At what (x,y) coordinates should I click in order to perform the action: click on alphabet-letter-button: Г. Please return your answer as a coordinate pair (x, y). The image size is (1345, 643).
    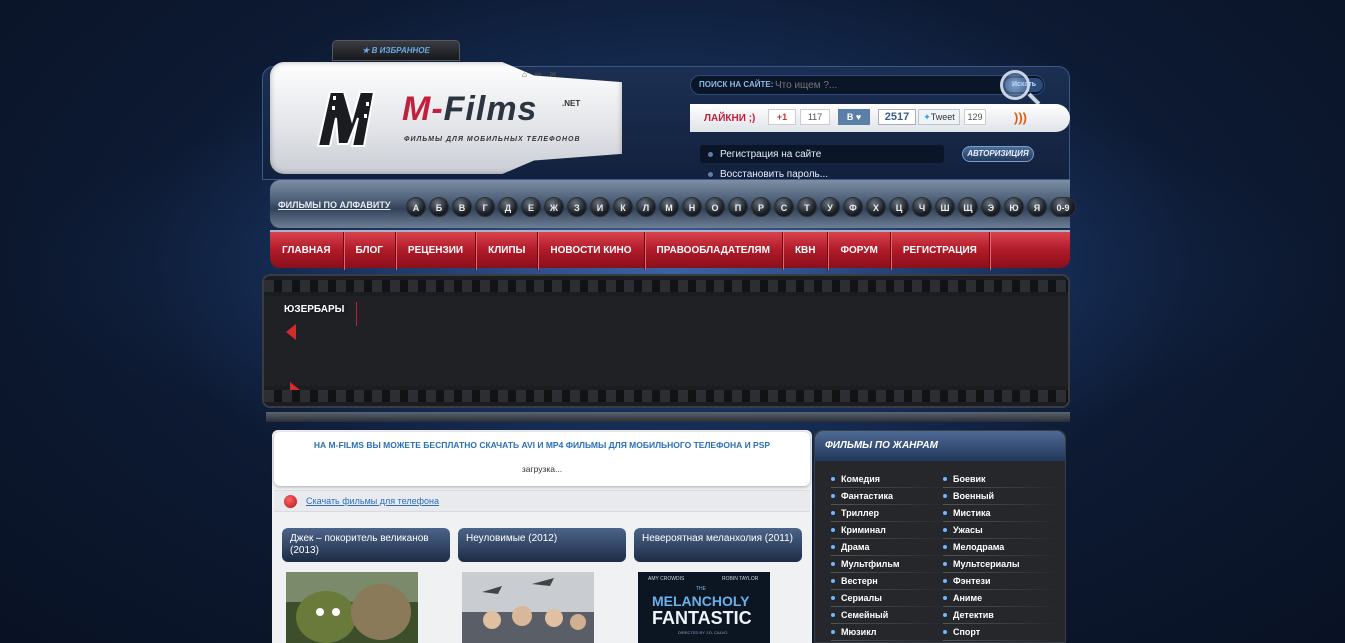
    Looking at the image, I should click on (485, 207).